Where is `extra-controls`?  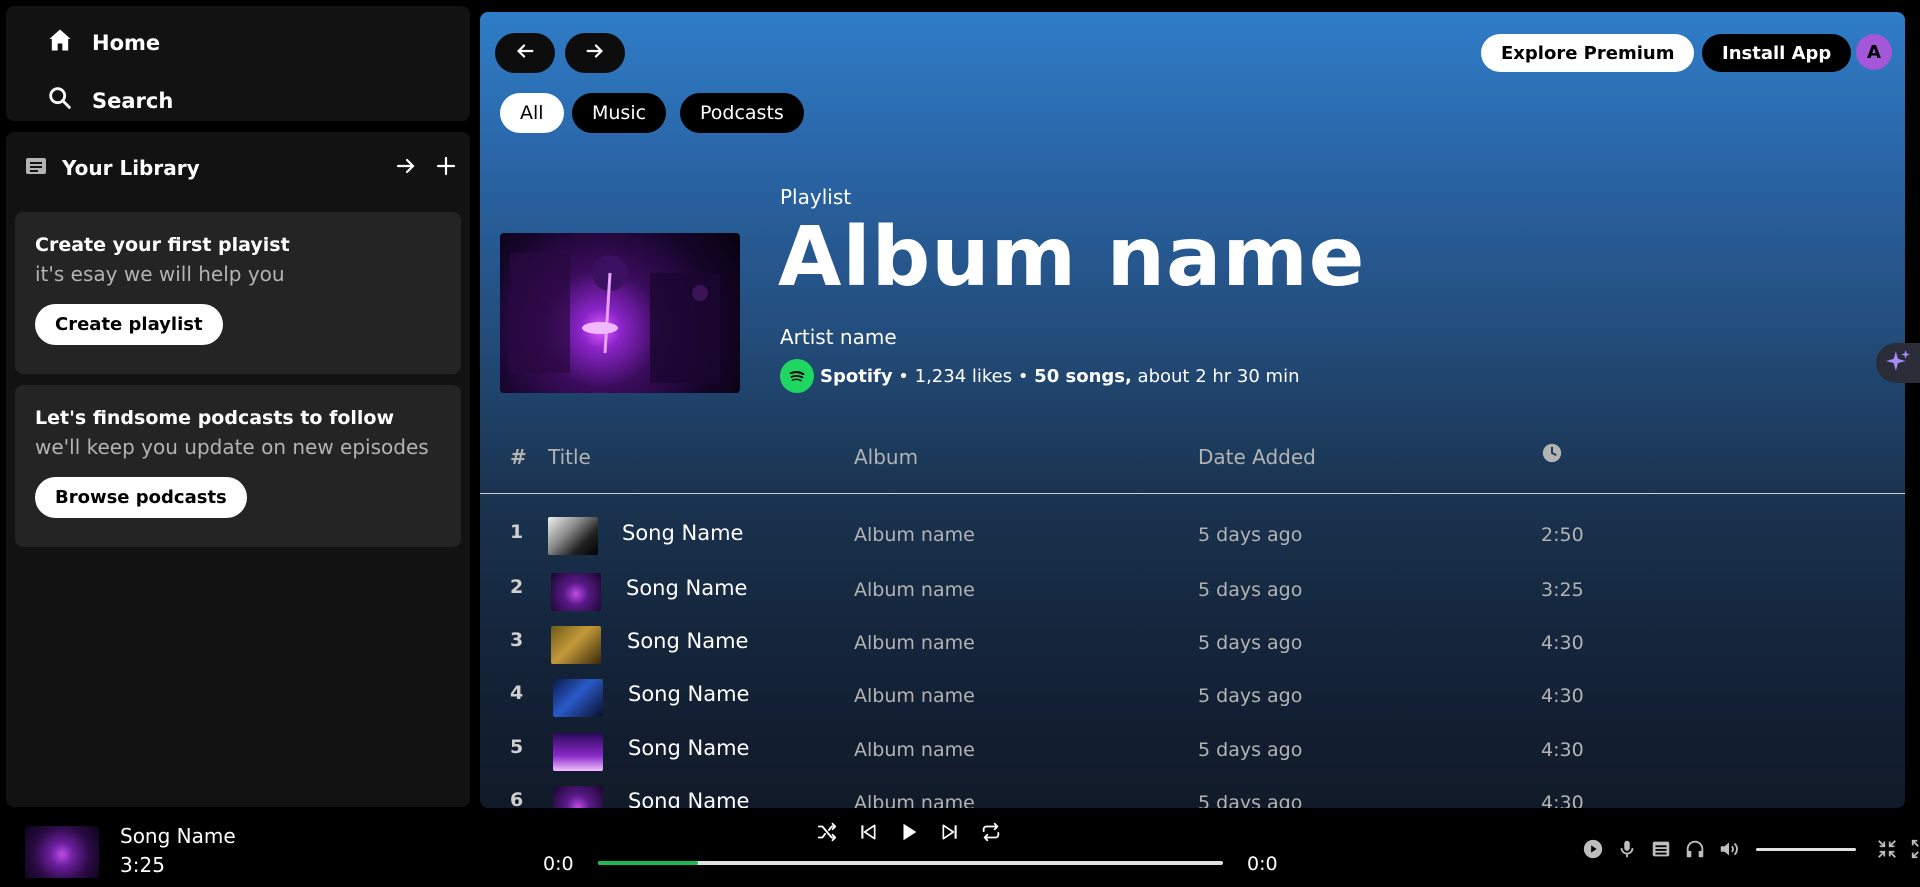
extra-controls is located at coordinates (1751, 849).